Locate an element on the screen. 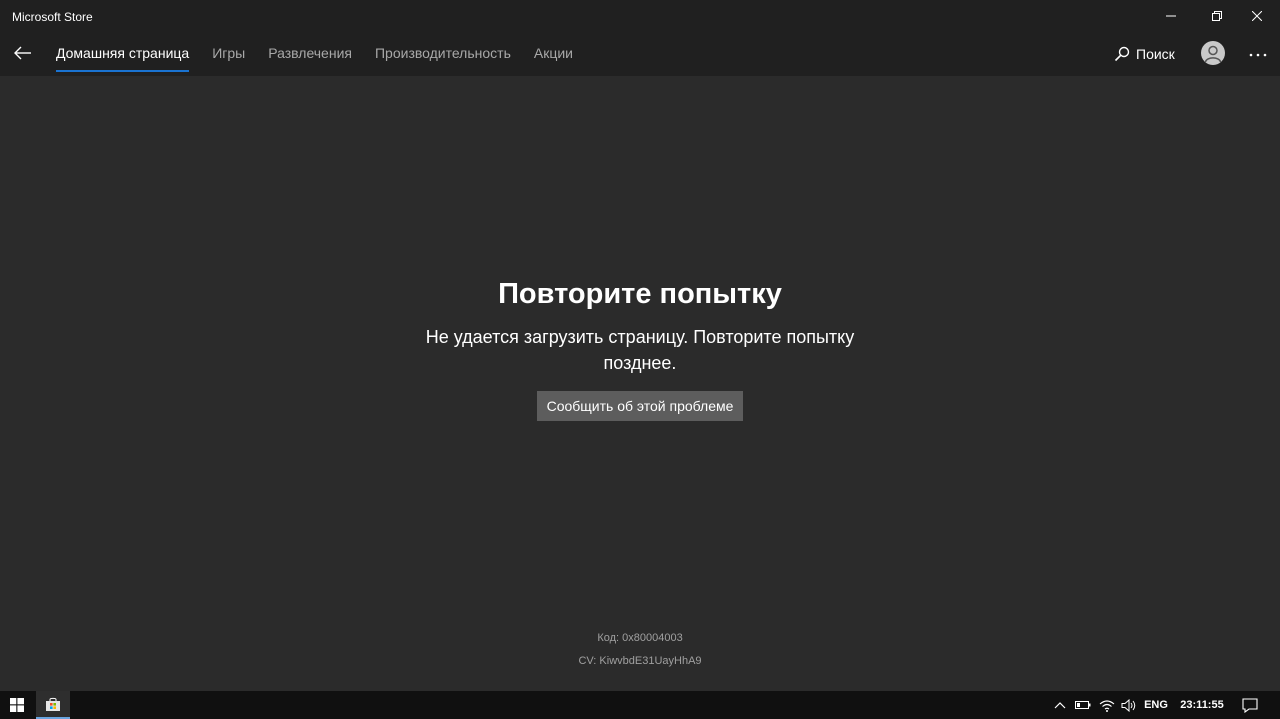 This screenshot has width=1280, height=719. wifi-icon is located at coordinates (1107, 705).